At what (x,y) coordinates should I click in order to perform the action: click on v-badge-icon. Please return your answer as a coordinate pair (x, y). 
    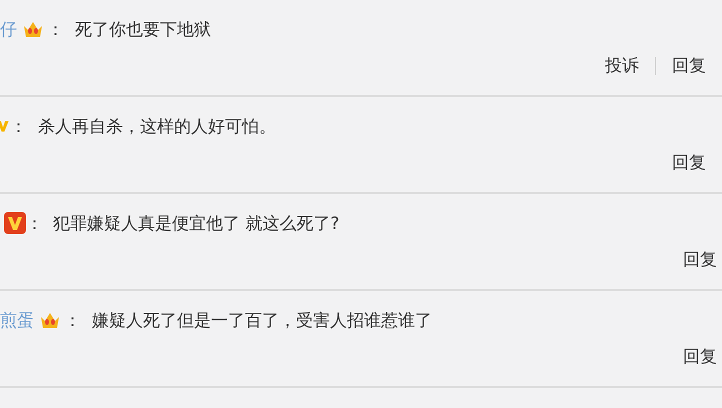
    Looking at the image, I should click on (15, 223).